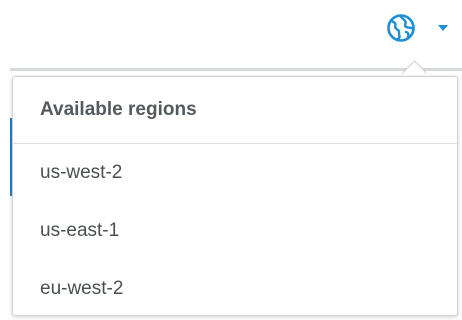  Describe the element at coordinates (236, 69) in the screenshot. I see `header-divider` at that location.